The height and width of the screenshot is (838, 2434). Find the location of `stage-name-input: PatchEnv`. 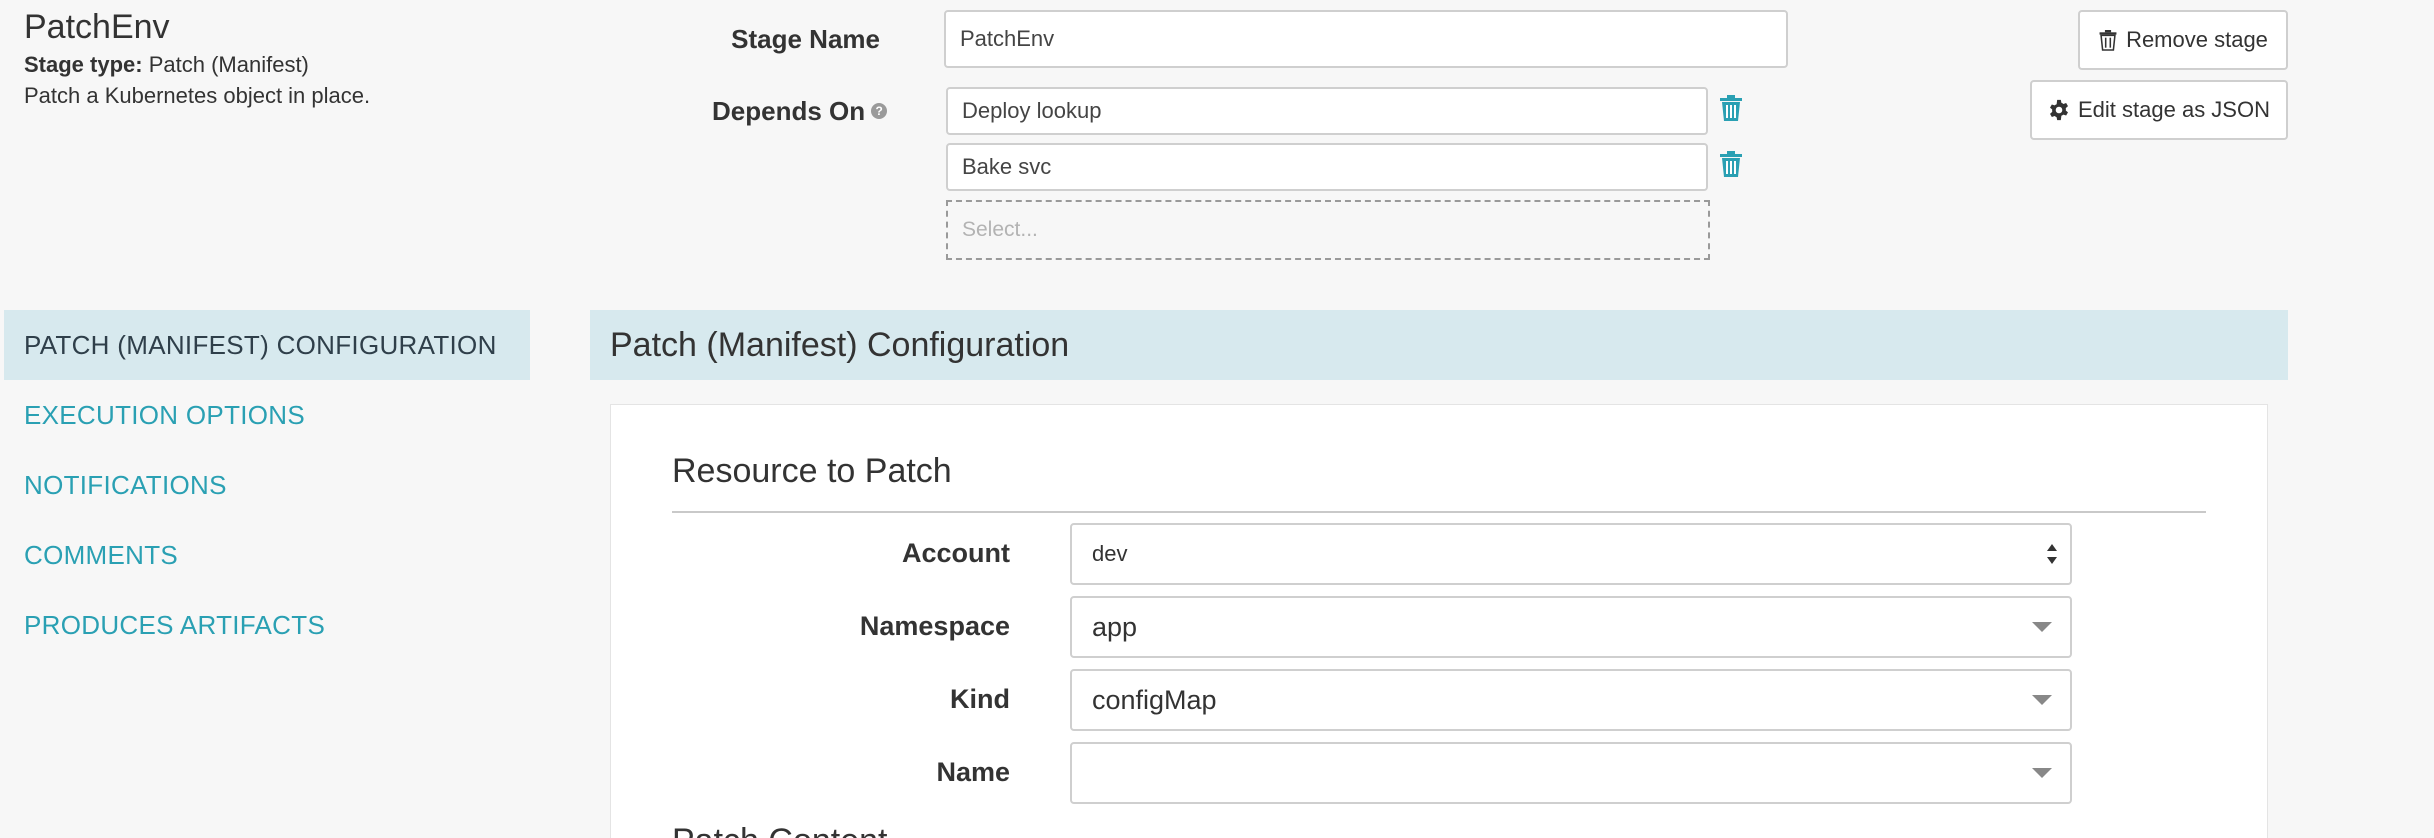

stage-name-input: PatchEnv is located at coordinates (1366, 39).